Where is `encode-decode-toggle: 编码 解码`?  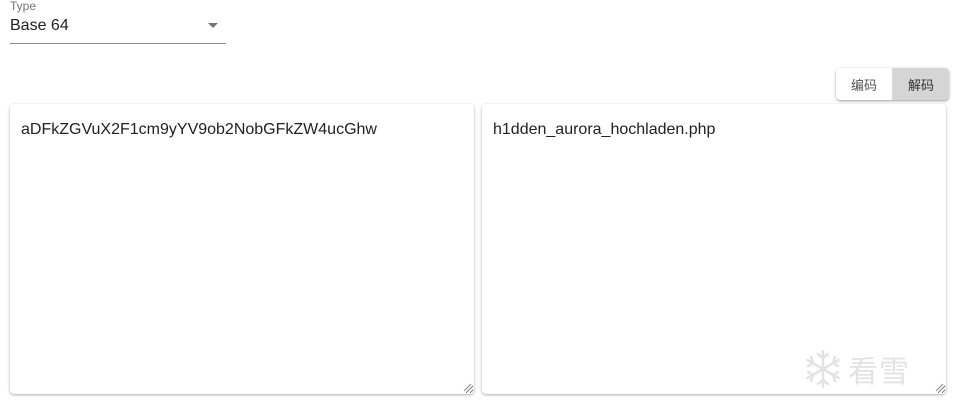 encode-decode-toggle: 编码 解码 is located at coordinates (892, 84).